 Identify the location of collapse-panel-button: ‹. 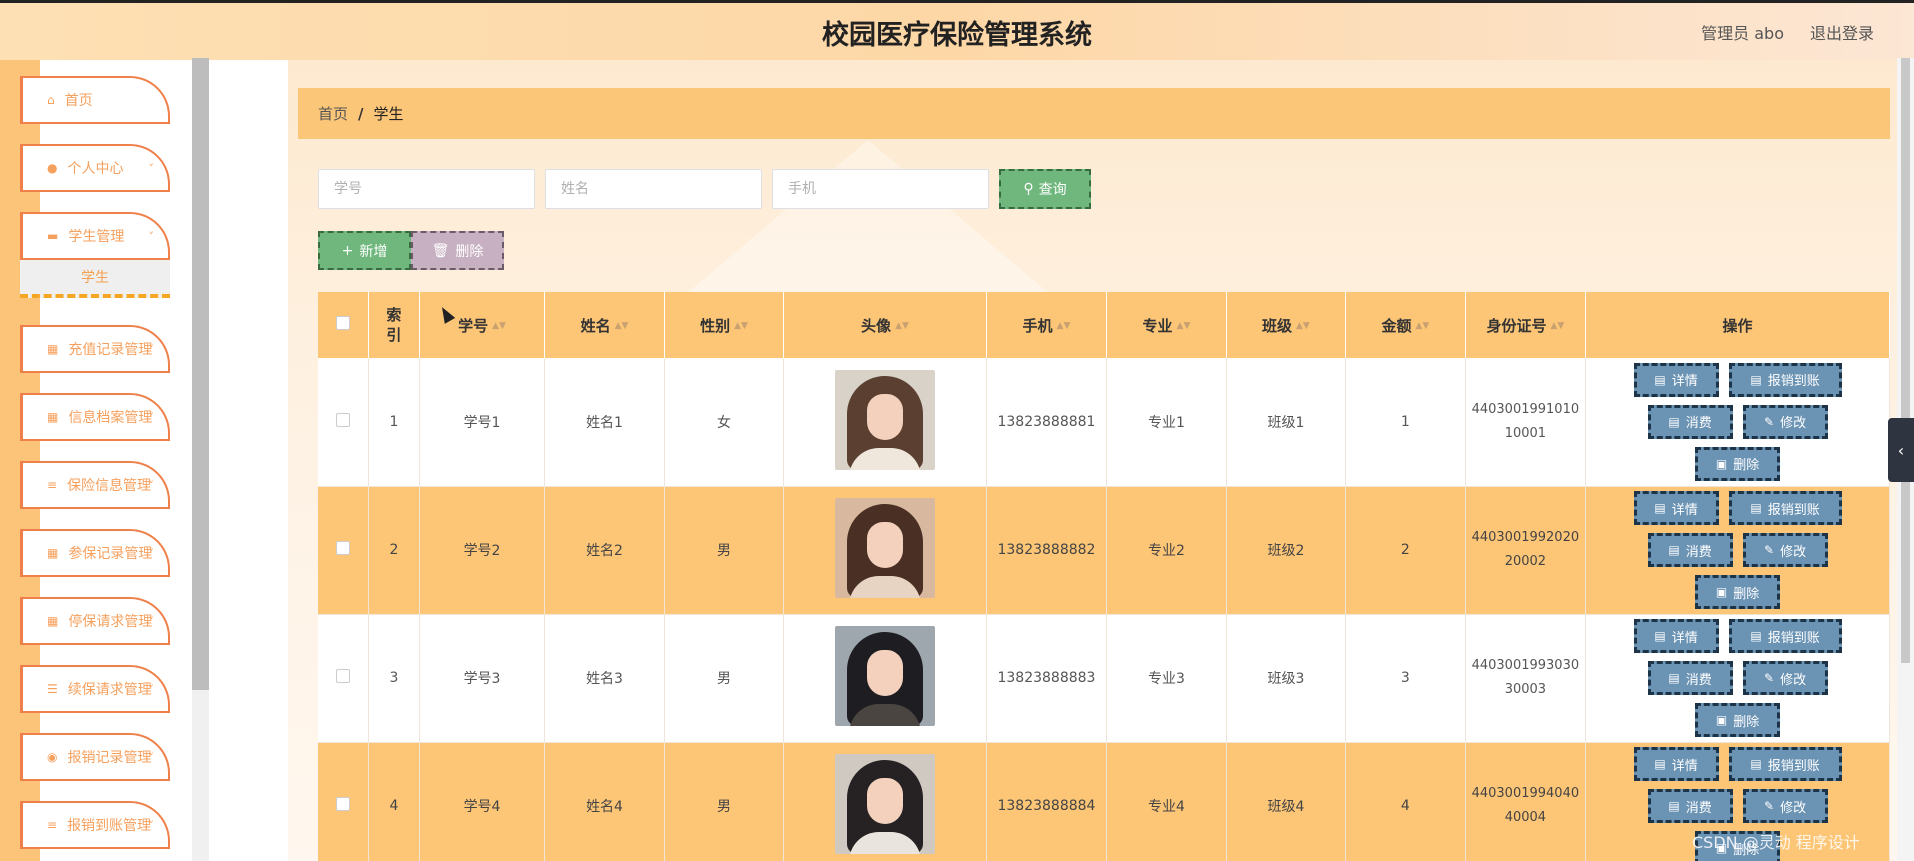
(1901, 450).